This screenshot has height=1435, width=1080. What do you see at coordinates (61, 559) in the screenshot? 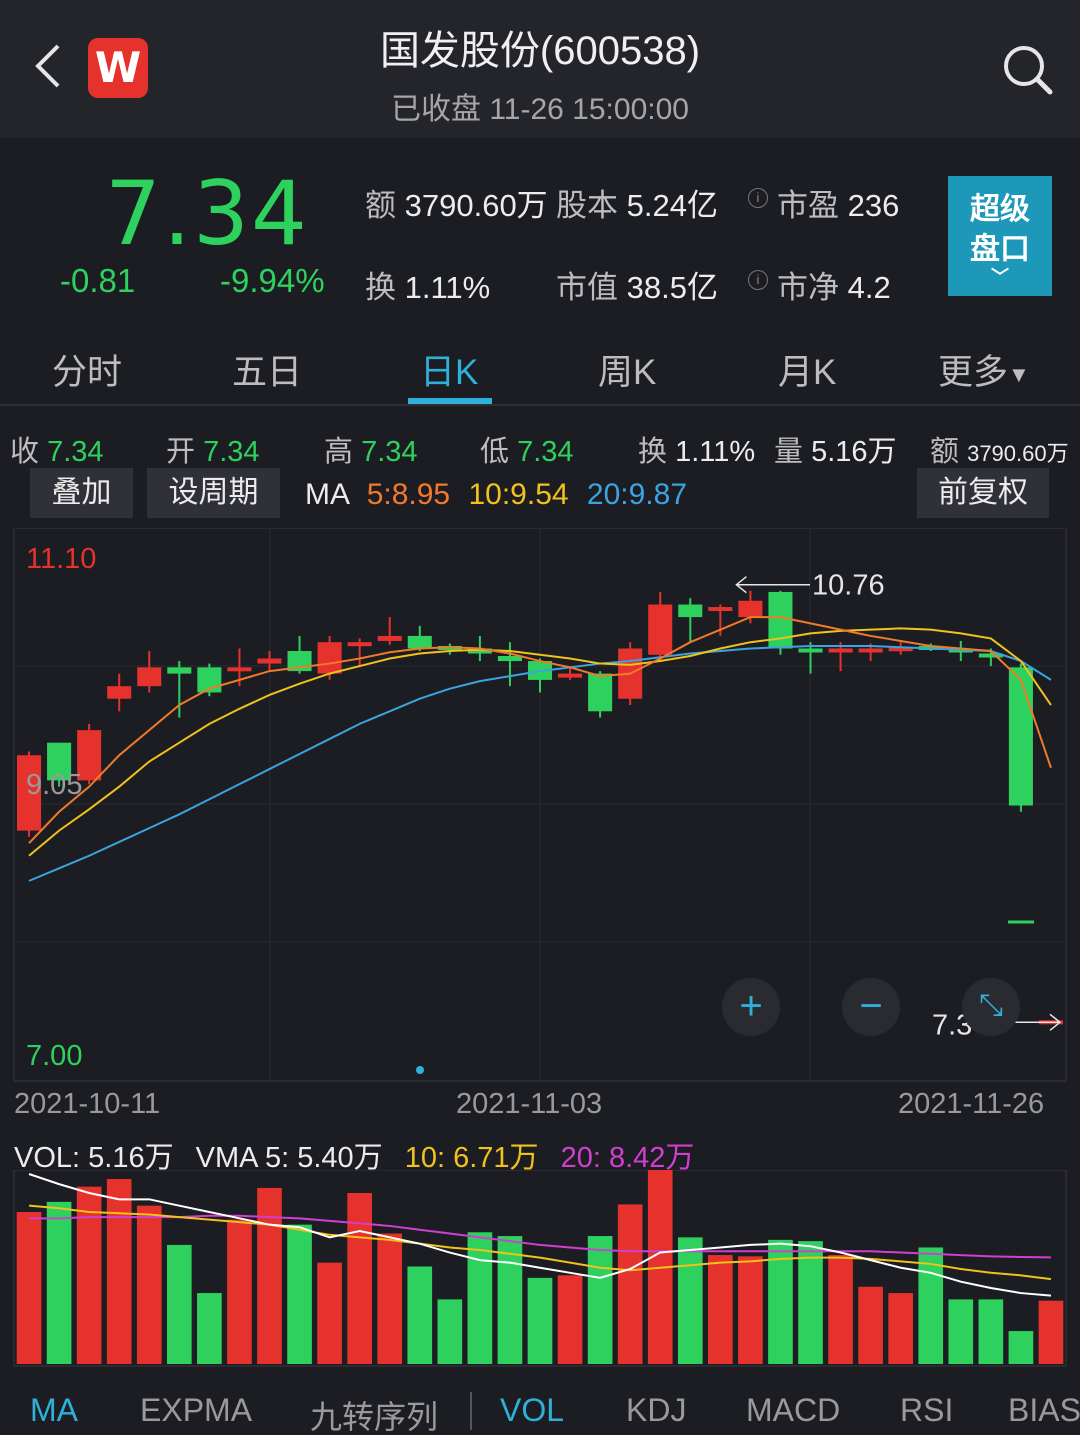
I see `y-label-top: 11.10` at bounding box center [61, 559].